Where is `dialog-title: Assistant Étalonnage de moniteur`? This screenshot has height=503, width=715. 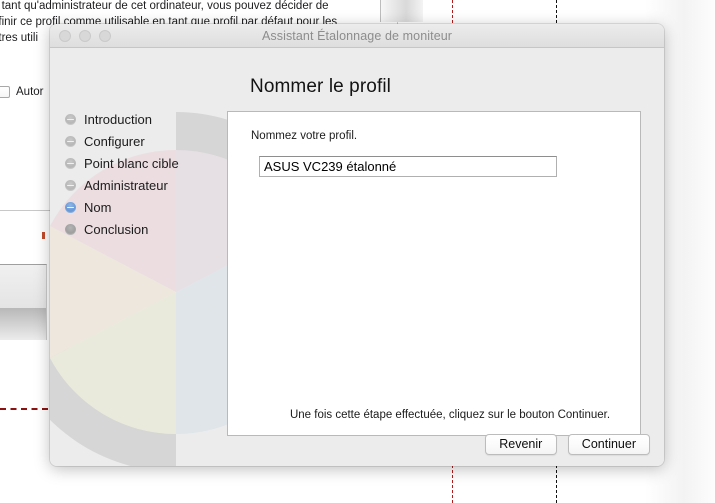 dialog-title: Assistant Étalonnage de moniteur is located at coordinates (357, 35).